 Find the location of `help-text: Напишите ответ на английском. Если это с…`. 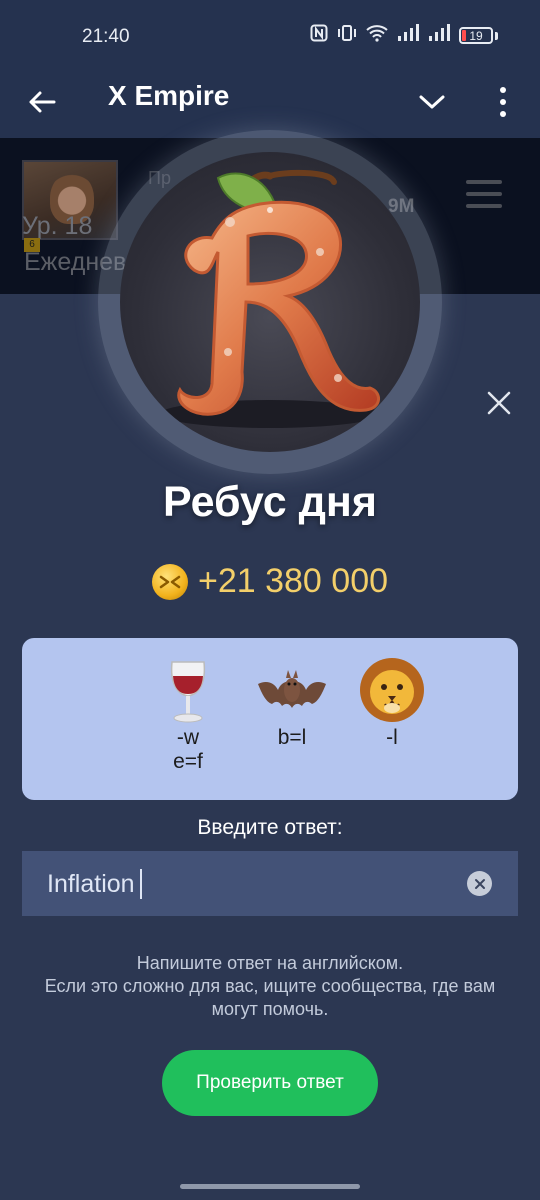

help-text: Напишите ответ на английском. Если это с… is located at coordinates (270, 986).